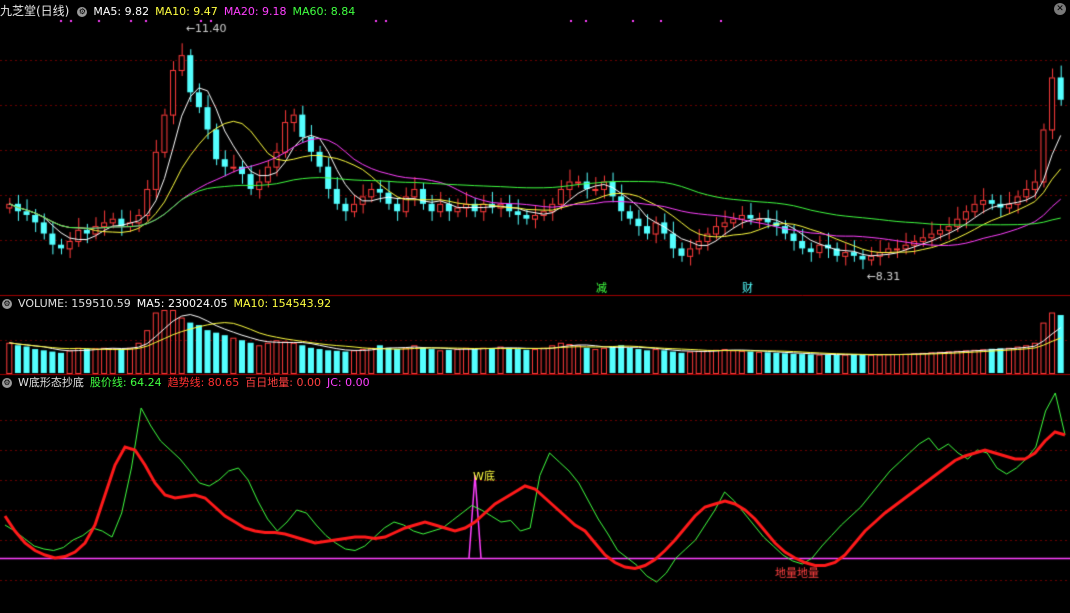 The height and width of the screenshot is (613, 1070). What do you see at coordinates (1060, 9) in the screenshot?
I see `close-icon: ✕` at bounding box center [1060, 9].